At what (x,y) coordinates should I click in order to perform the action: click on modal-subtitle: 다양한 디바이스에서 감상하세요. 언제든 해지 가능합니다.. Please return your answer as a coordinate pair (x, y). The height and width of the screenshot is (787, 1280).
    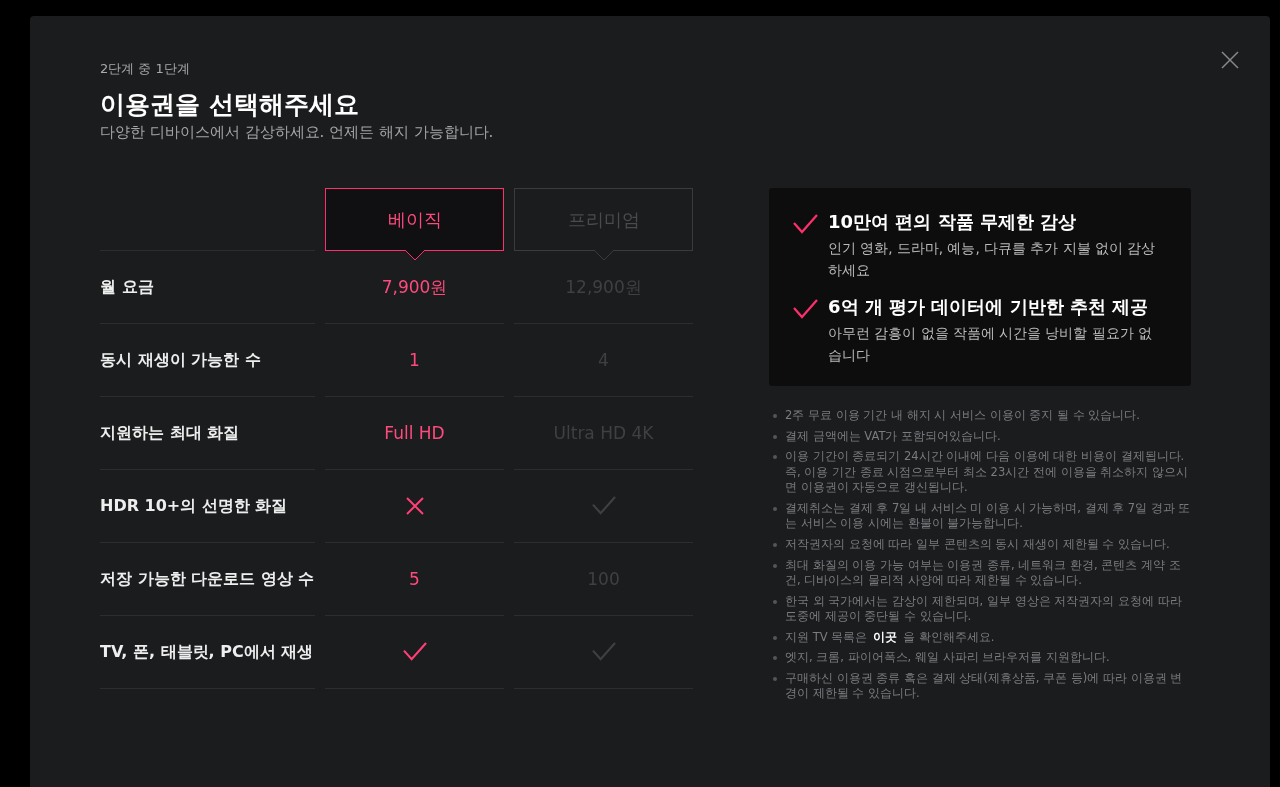
    Looking at the image, I should click on (297, 132).